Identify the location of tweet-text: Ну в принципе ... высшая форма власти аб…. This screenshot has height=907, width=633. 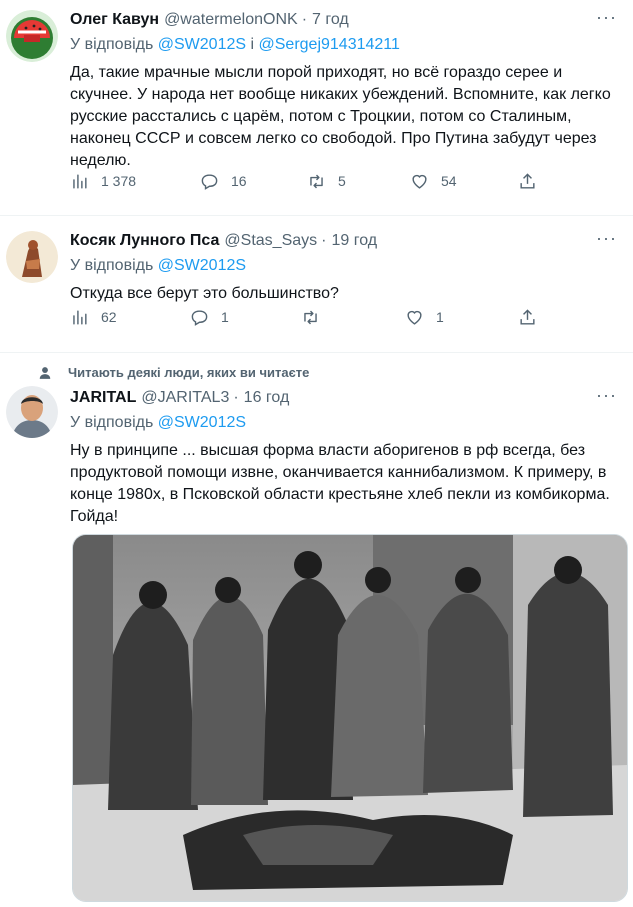
(340, 483).